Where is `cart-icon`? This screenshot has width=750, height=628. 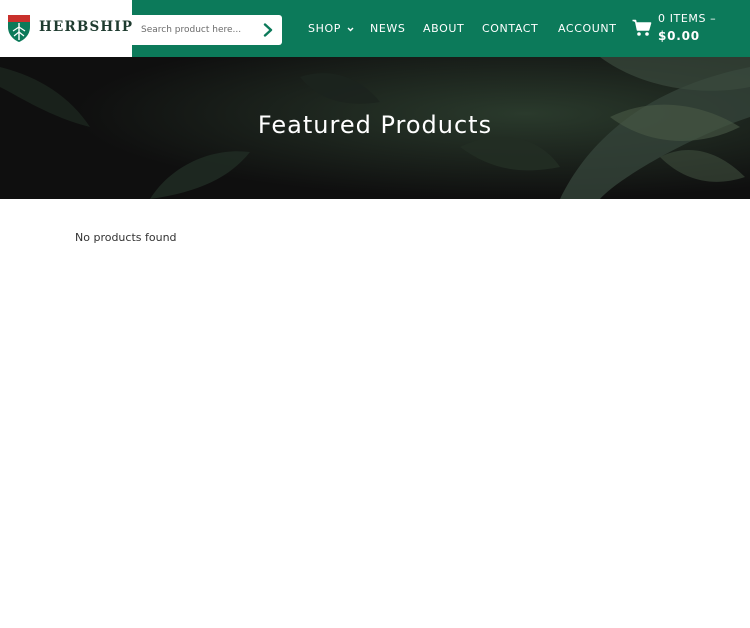 cart-icon is located at coordinates (642, 28).